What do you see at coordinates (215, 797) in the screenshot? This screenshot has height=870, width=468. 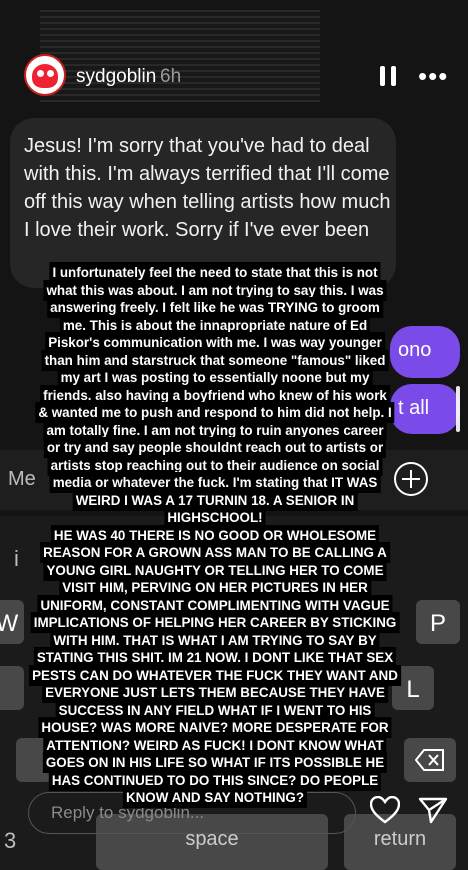 I see `overlay-text-line: KNOW AND SAY NOTHING?` at bounding box center [215, 797].